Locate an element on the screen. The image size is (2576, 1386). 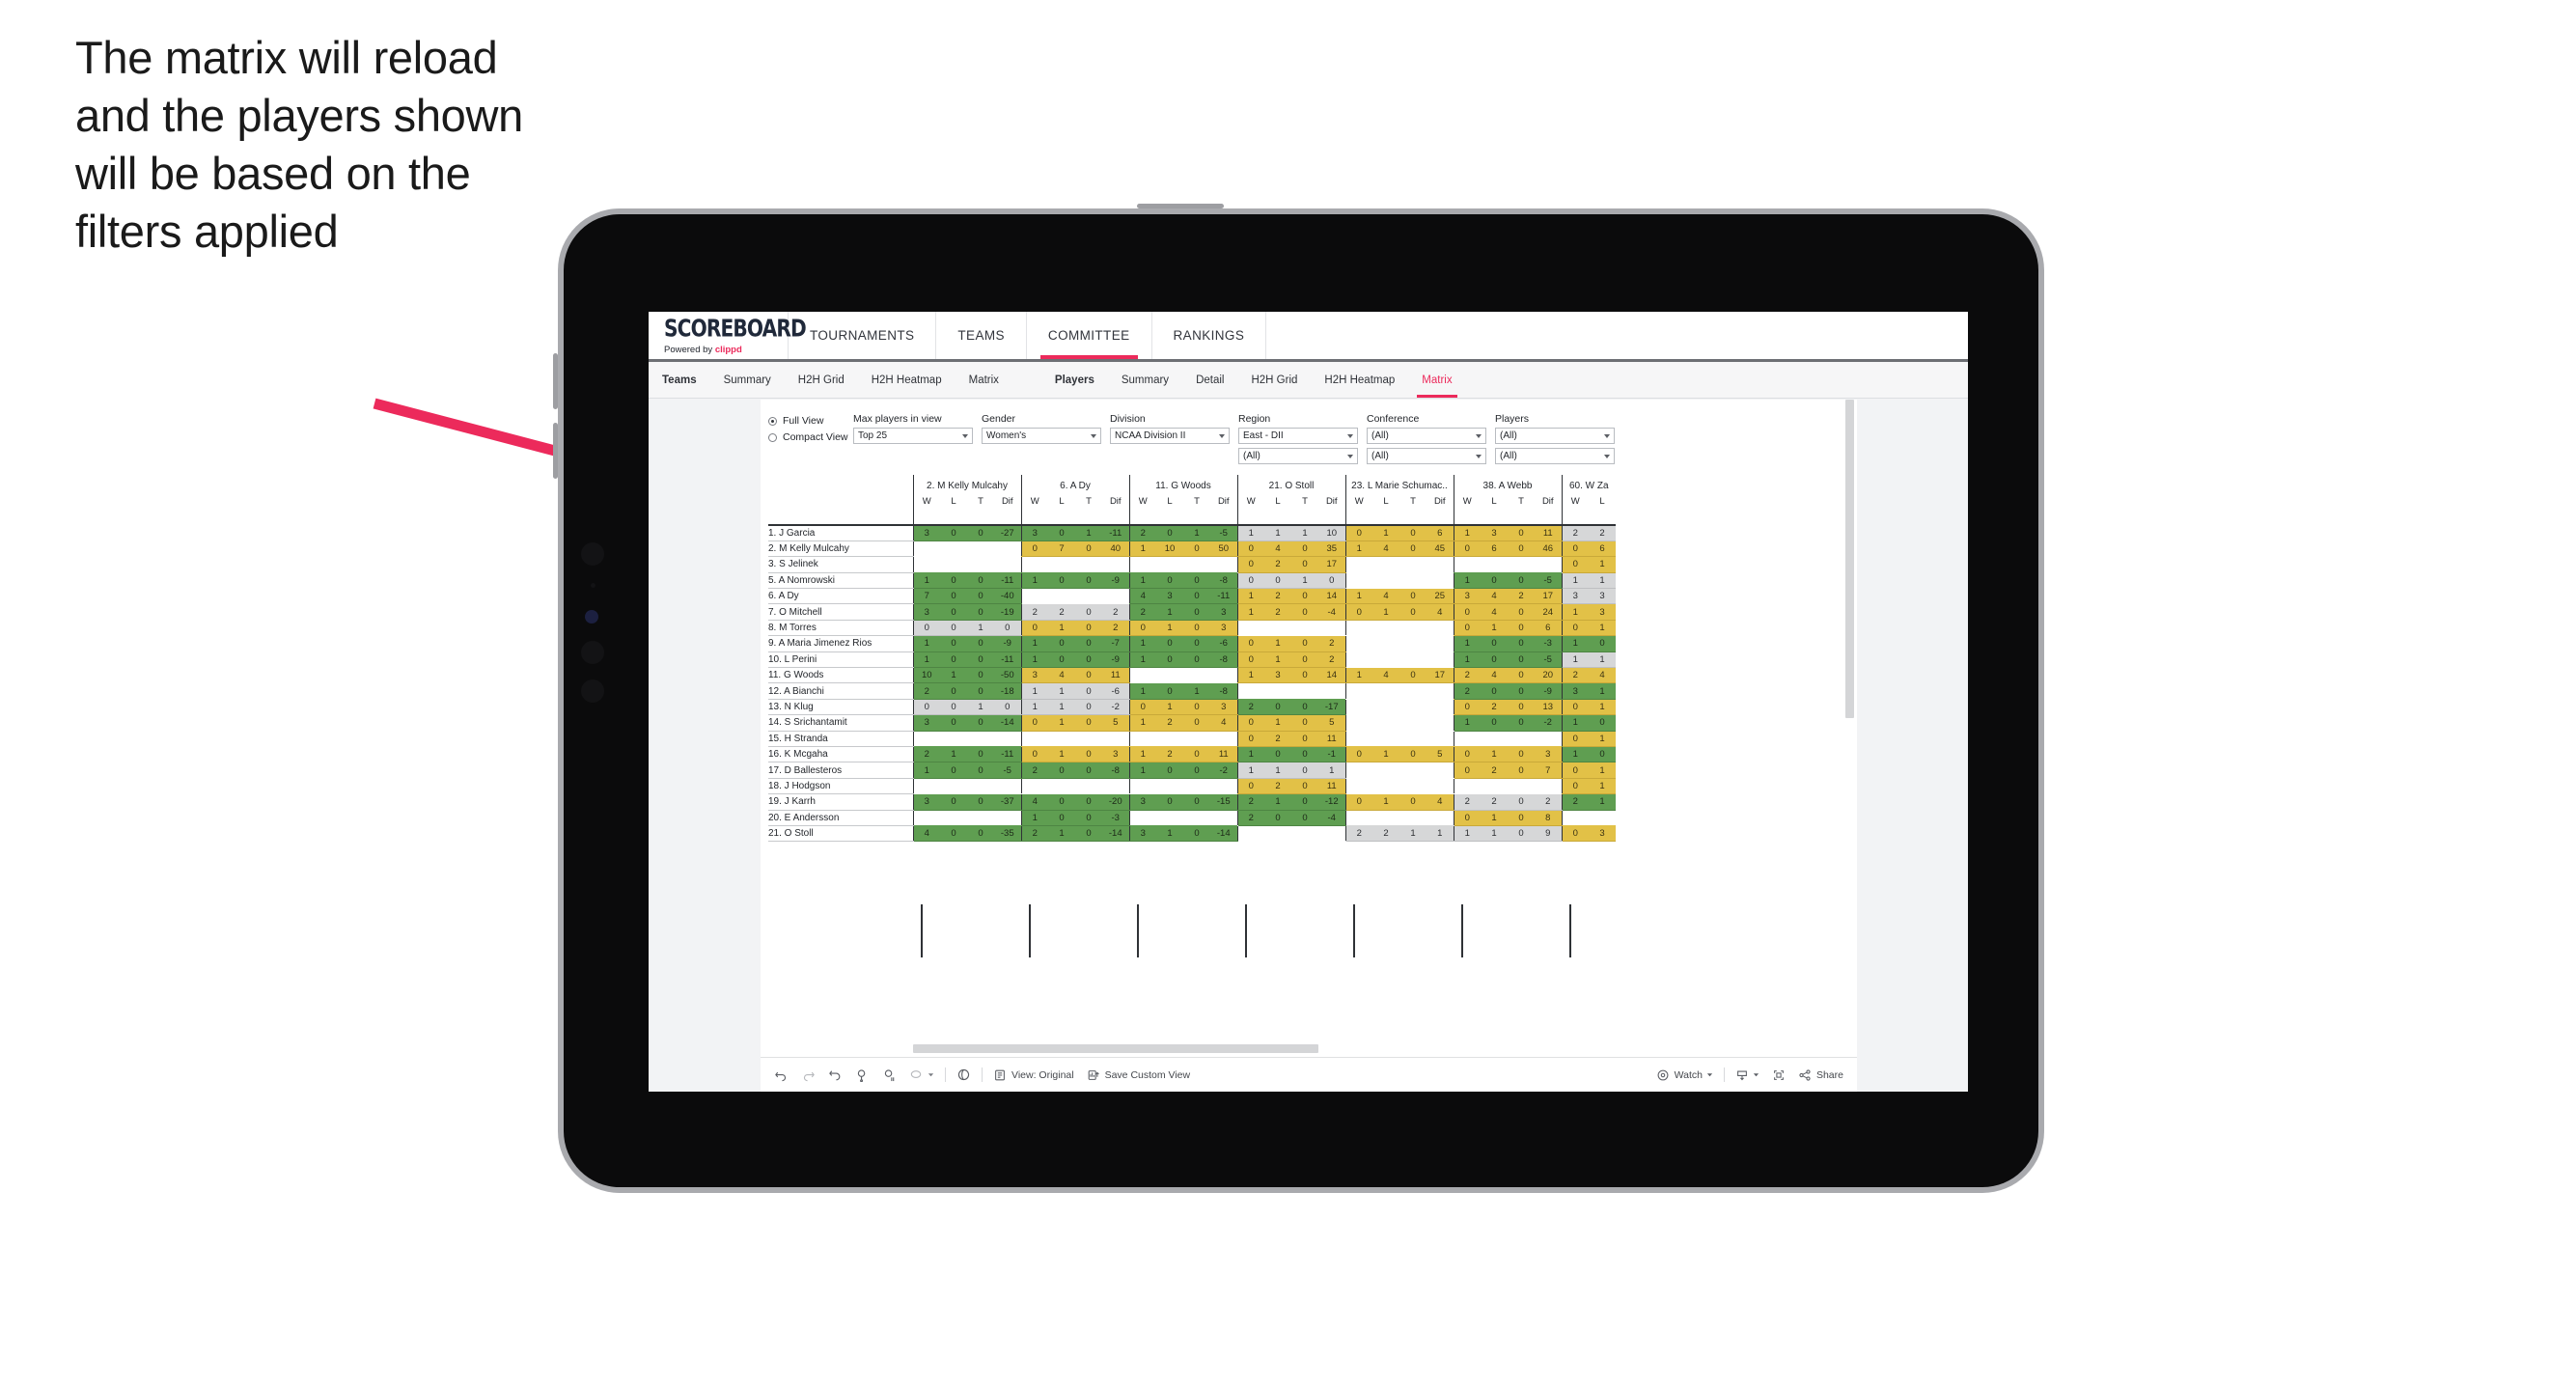
horizontal-scrollbar-thumb is located at coordinates (1115, 1048).